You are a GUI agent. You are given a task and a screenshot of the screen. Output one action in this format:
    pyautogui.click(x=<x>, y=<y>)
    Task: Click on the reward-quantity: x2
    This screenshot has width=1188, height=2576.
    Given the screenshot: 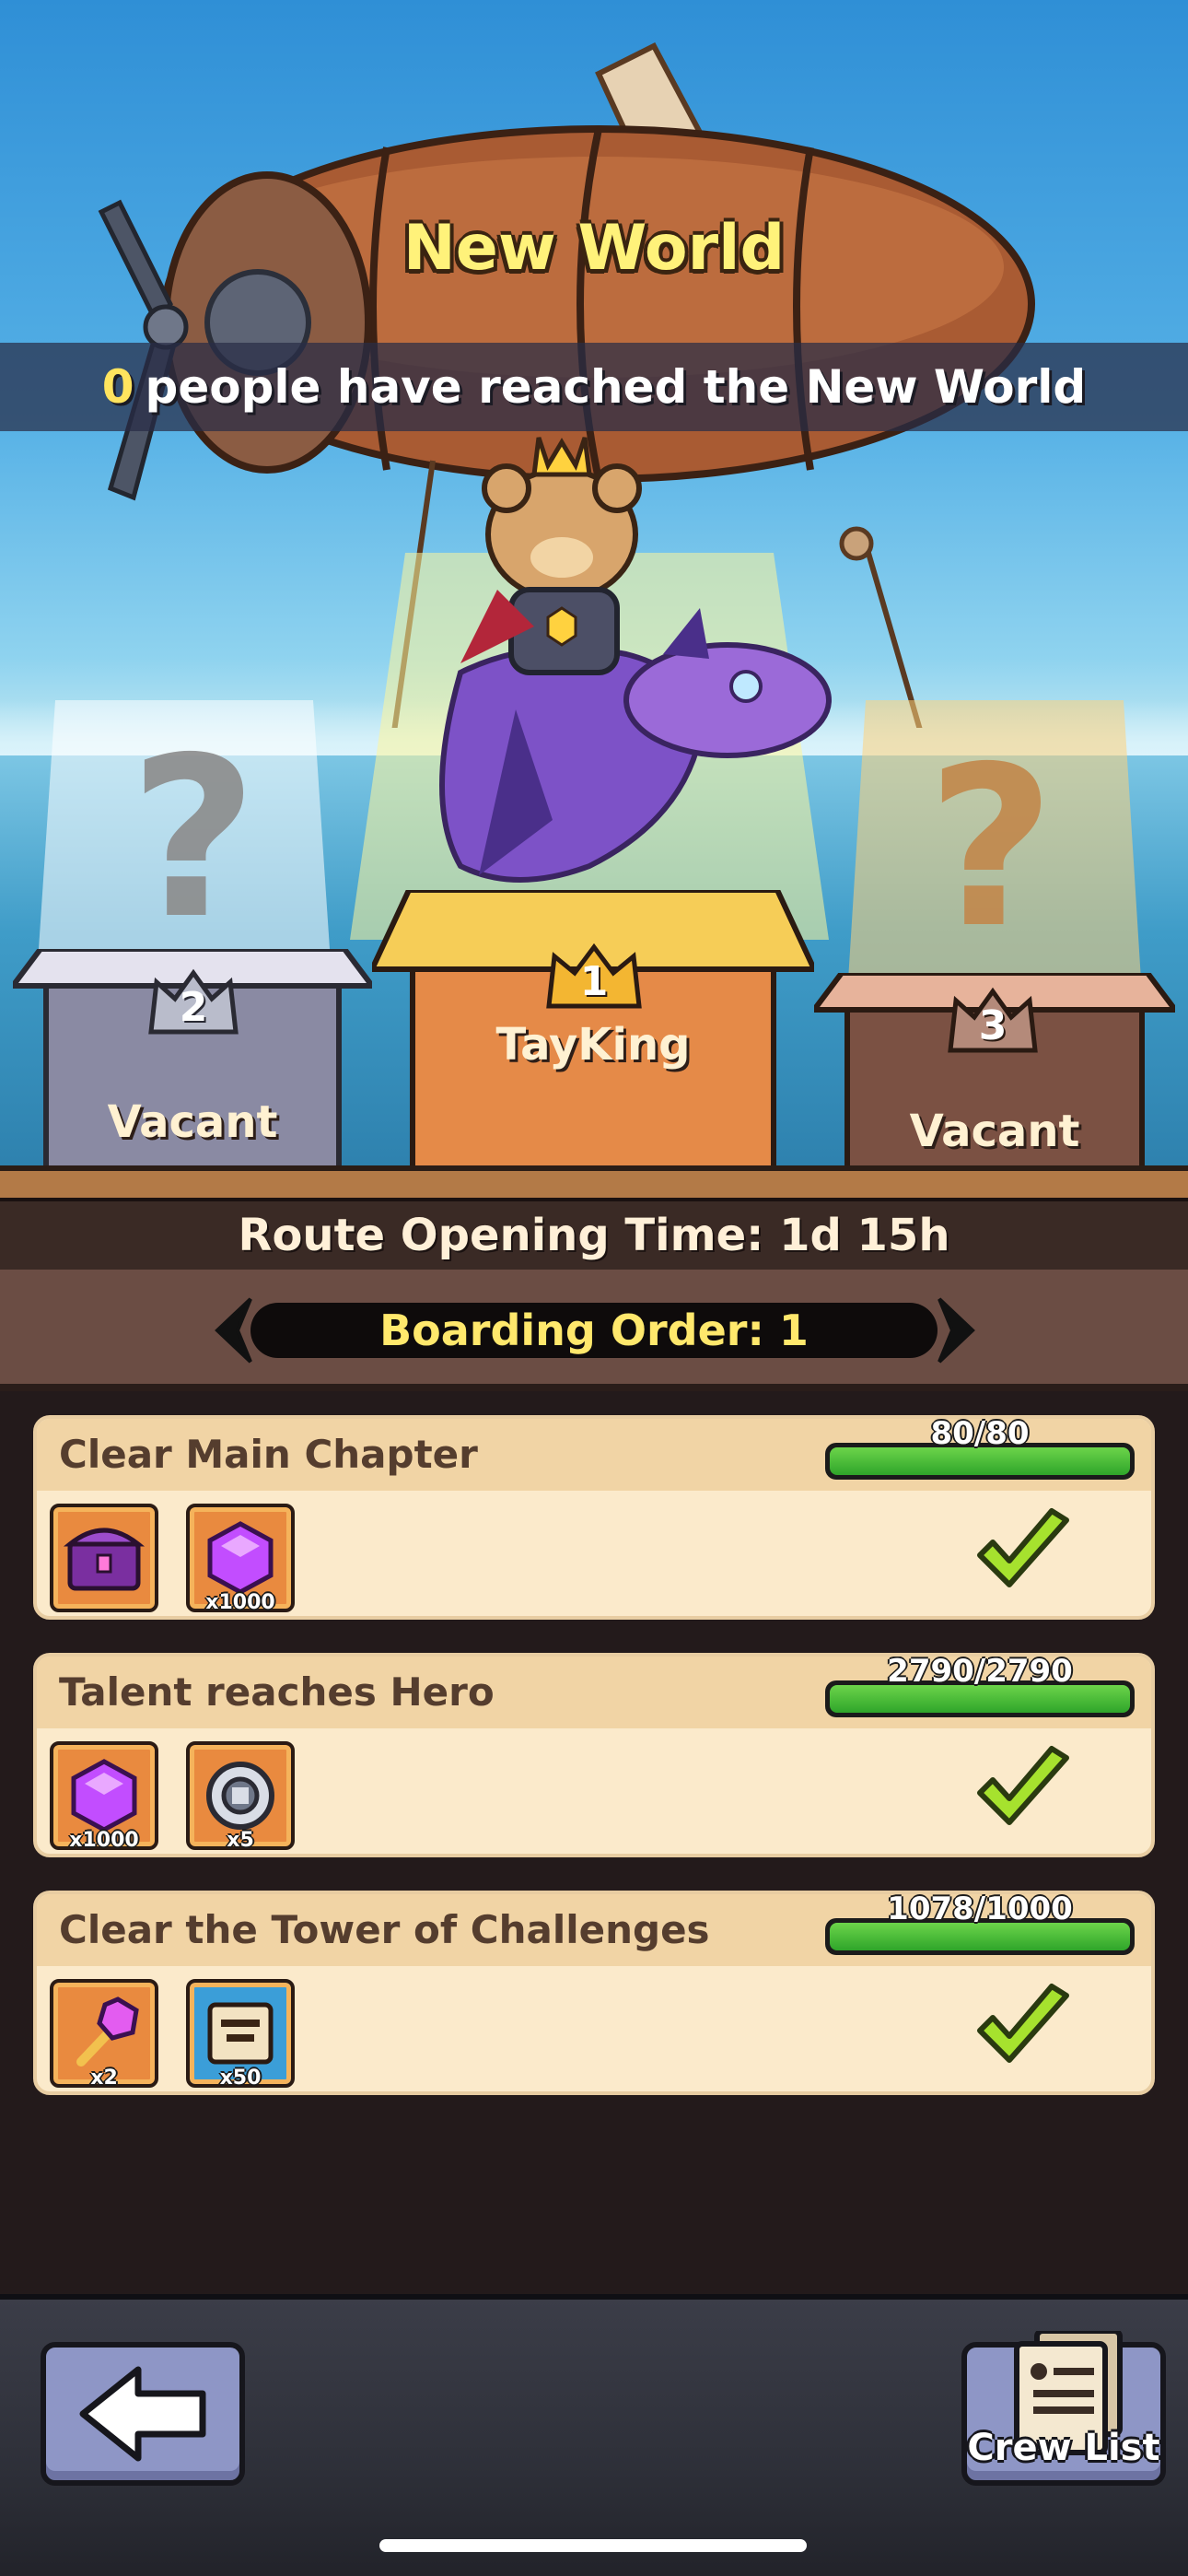 What is the action you would take?
    pyautogui.click(x=104, y=2078)
    